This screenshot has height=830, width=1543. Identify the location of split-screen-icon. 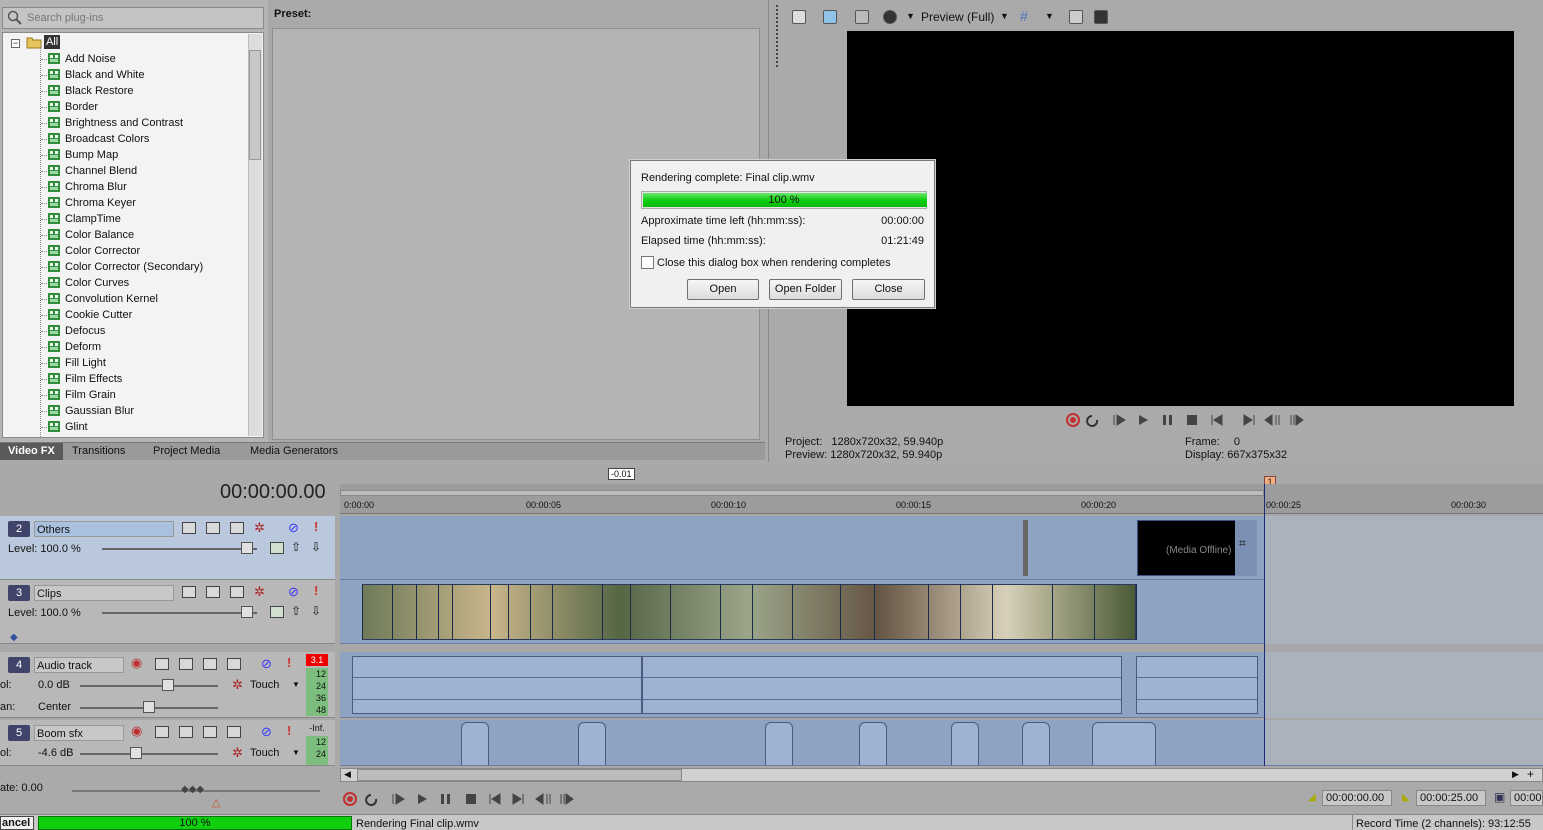
(862, 17).